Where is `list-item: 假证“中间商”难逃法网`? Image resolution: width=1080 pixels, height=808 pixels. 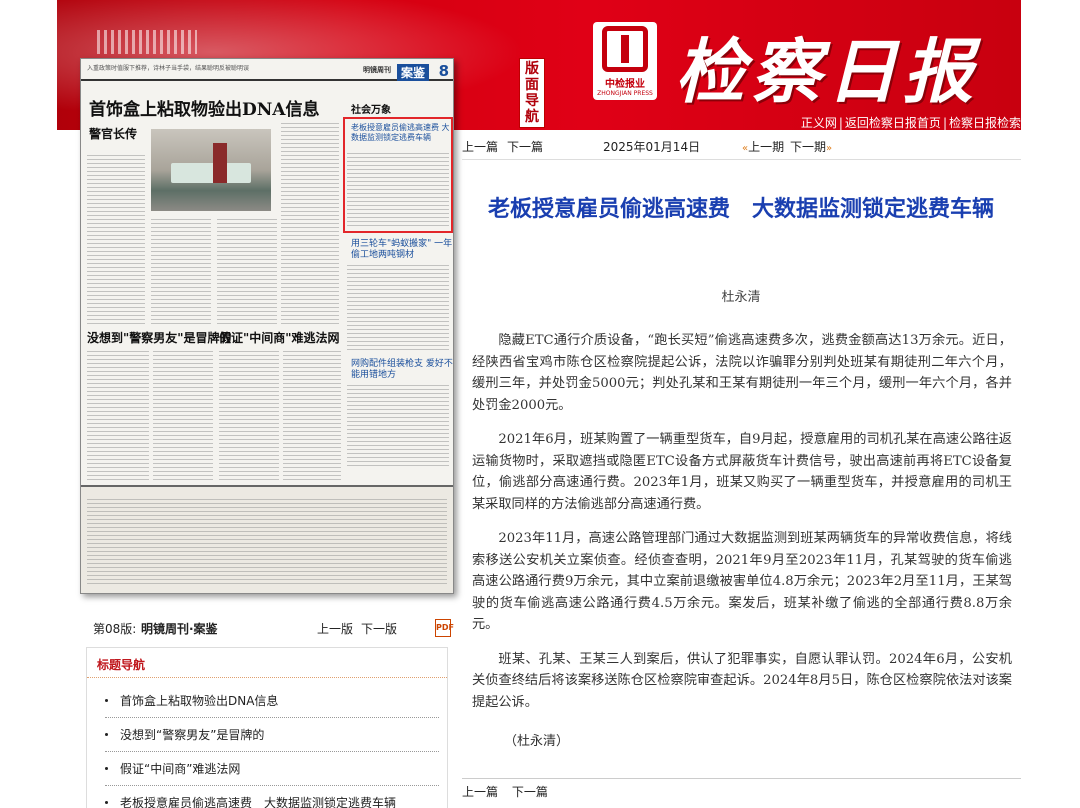 list-item: 假证“中间商”难逃法网 is located at coordinates (272, 769).